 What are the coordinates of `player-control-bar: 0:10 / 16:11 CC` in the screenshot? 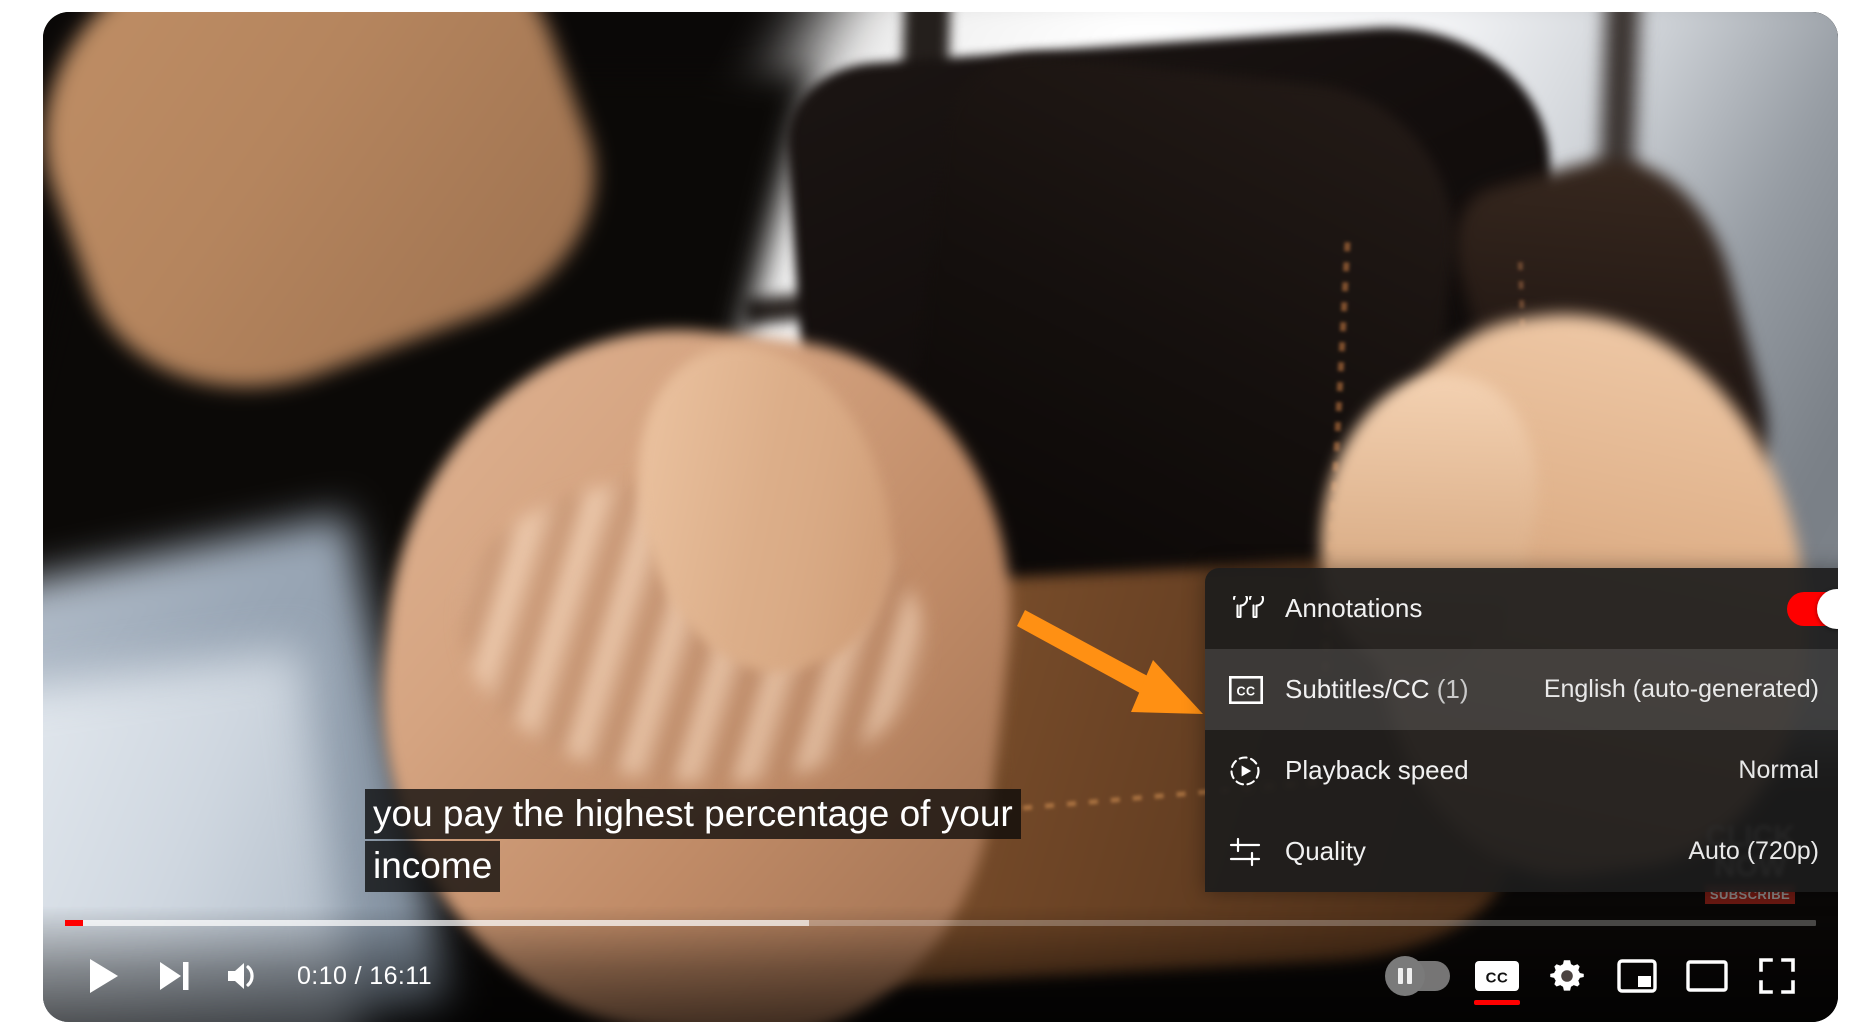 It's located at (940, 964).